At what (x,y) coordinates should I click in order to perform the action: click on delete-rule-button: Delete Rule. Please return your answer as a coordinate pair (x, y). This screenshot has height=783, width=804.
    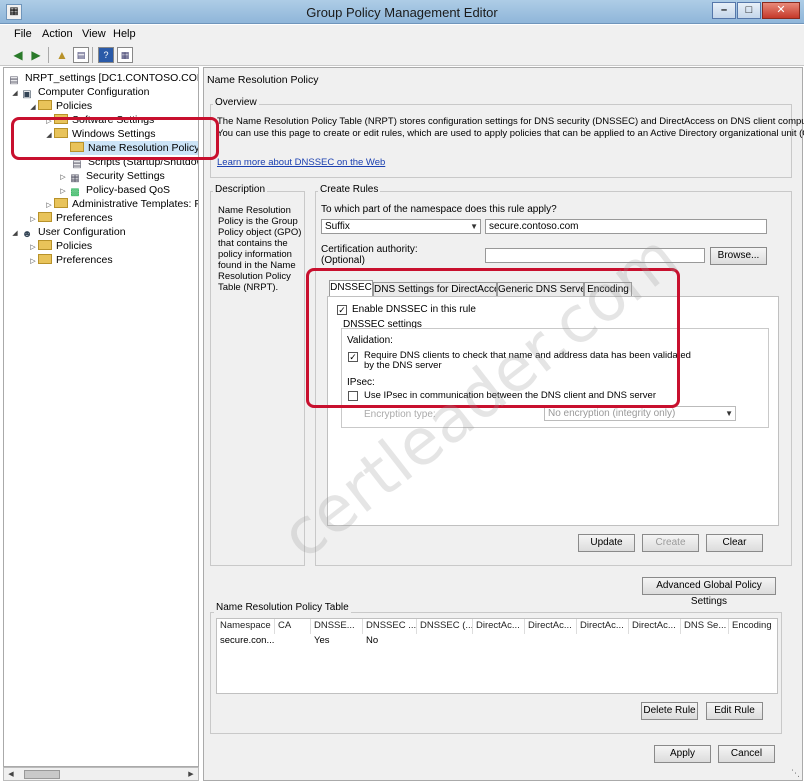
    Looking at the image, I should click on (669, 711).